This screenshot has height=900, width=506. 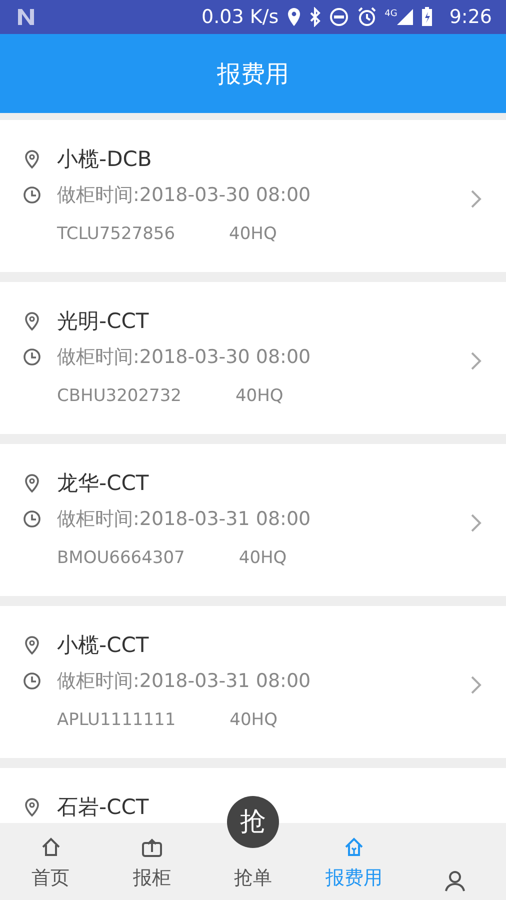 What do you see at coordinates (314, 17) in the screenshot?
I see `bluetooth-icon` at bounding box center [314, 17].